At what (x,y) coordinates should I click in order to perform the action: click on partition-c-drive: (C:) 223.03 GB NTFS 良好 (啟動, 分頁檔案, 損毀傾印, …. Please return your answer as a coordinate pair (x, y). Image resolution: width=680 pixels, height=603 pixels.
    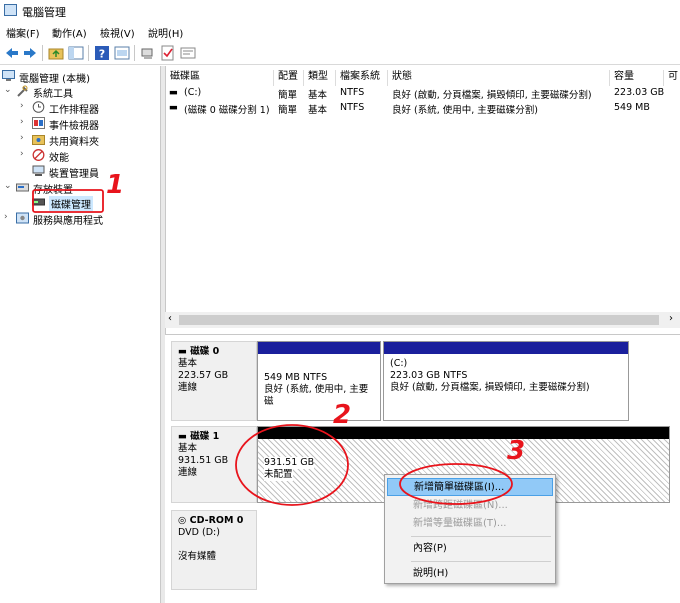
    Looking at the image, I should click on (506, 381).